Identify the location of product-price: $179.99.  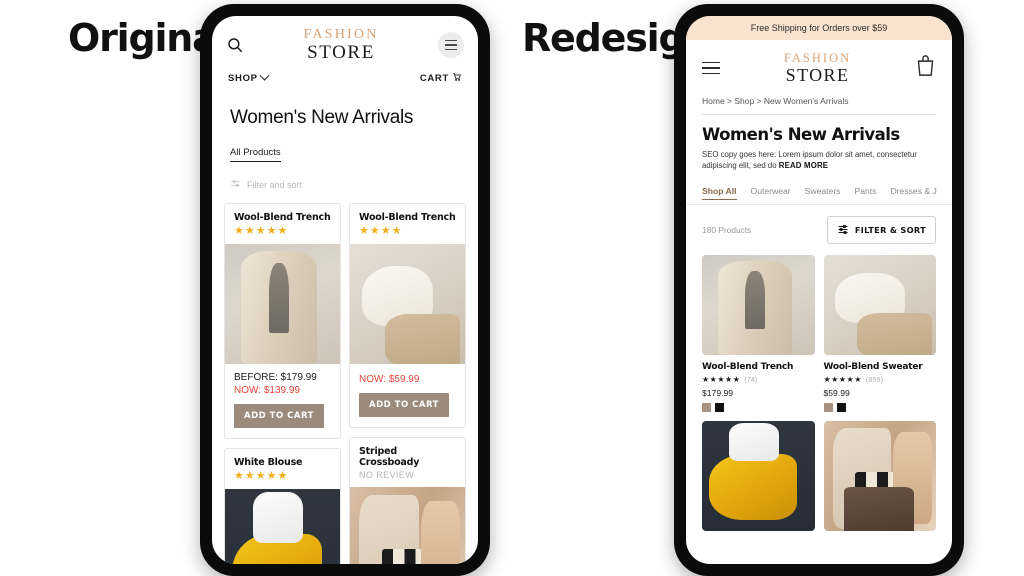
(718, 393).